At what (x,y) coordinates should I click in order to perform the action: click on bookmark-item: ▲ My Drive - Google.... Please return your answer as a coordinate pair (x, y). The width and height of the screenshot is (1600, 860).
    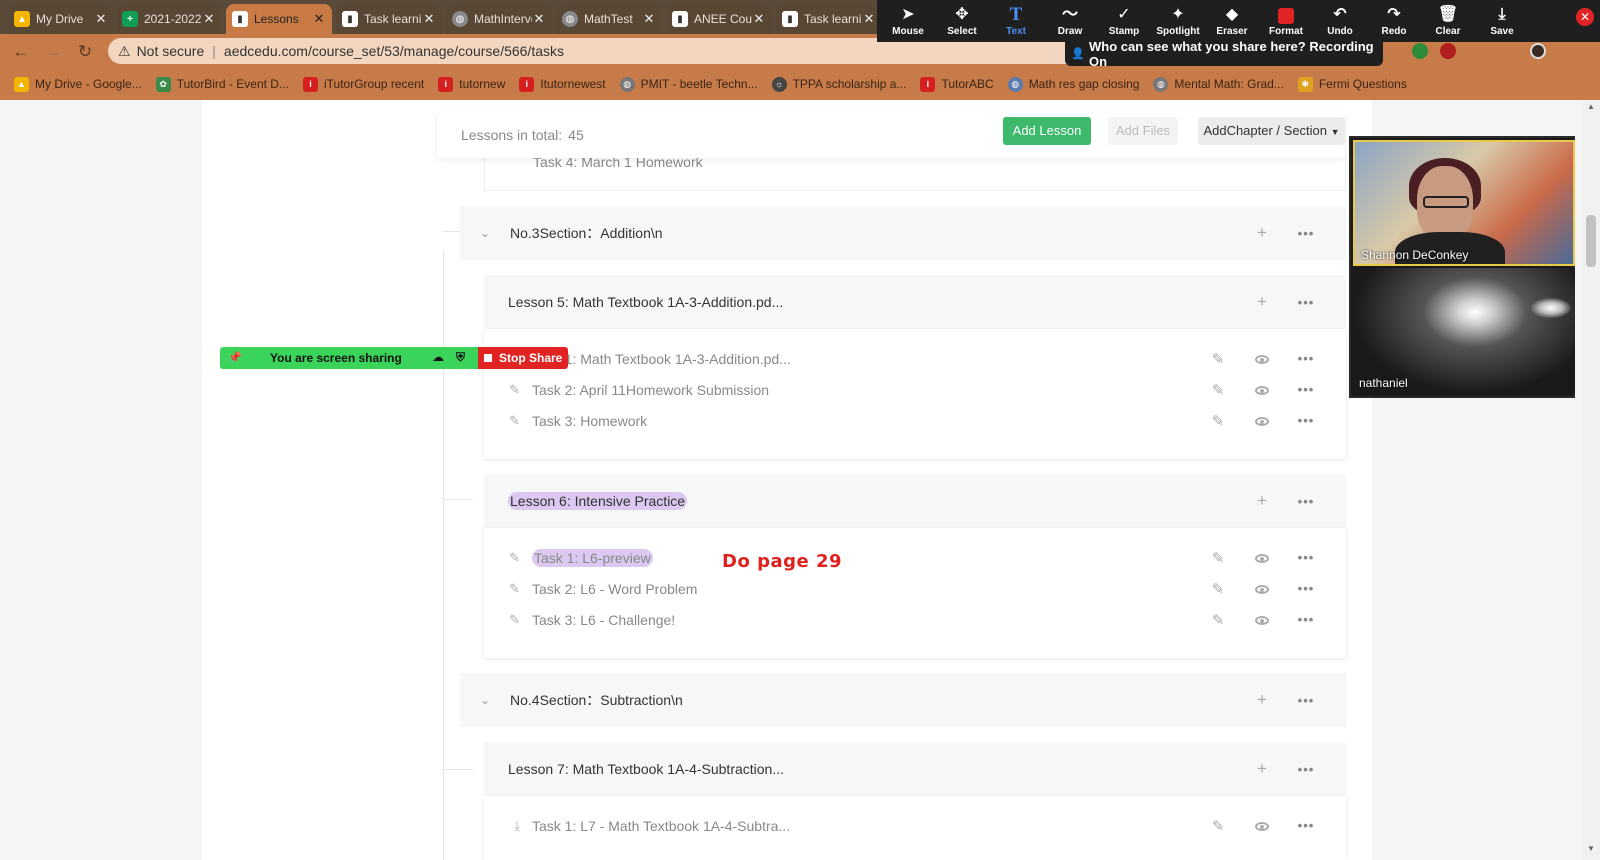
    Looking at the image, I should click on (78, 84).